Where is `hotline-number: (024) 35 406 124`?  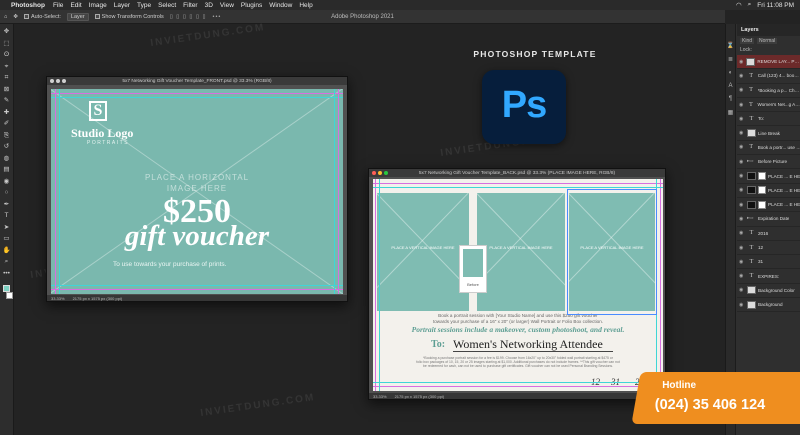
hotline-number: (024) 35 406 124 is located at coordinates (710, 405).